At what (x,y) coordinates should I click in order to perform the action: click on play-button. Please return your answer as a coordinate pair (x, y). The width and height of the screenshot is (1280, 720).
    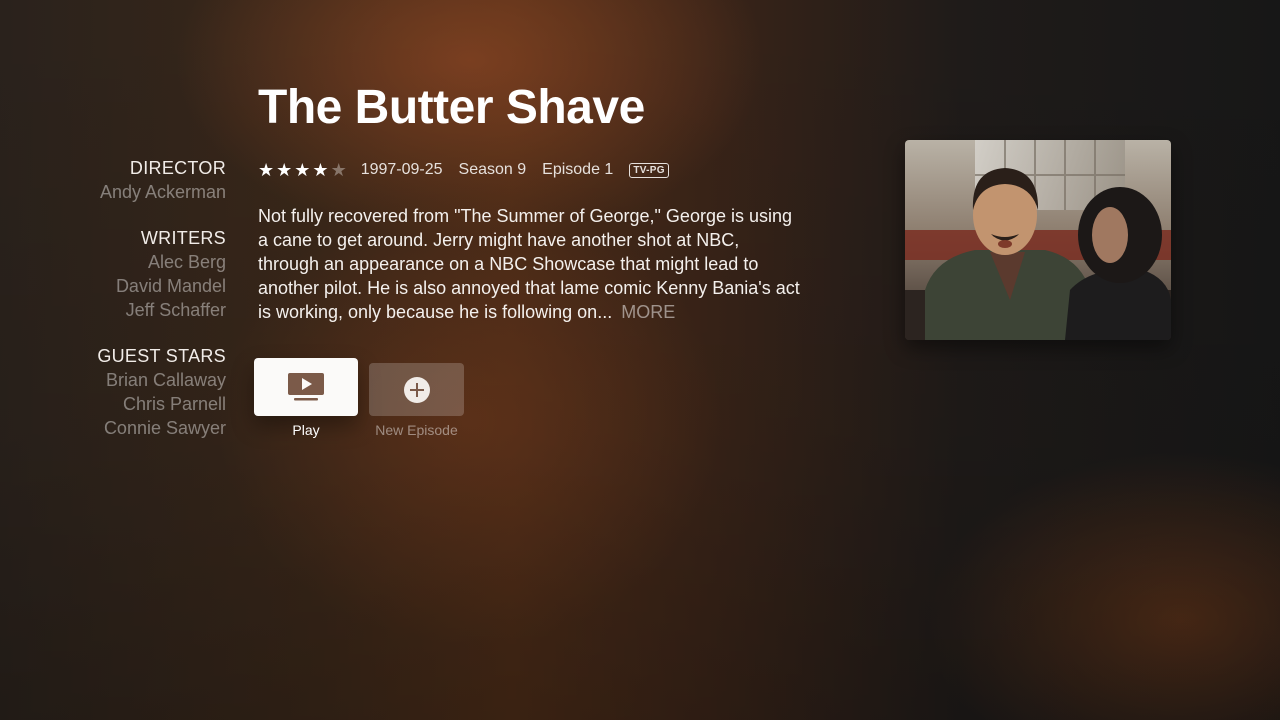
    Looking at the image, I should click on (306, 387).